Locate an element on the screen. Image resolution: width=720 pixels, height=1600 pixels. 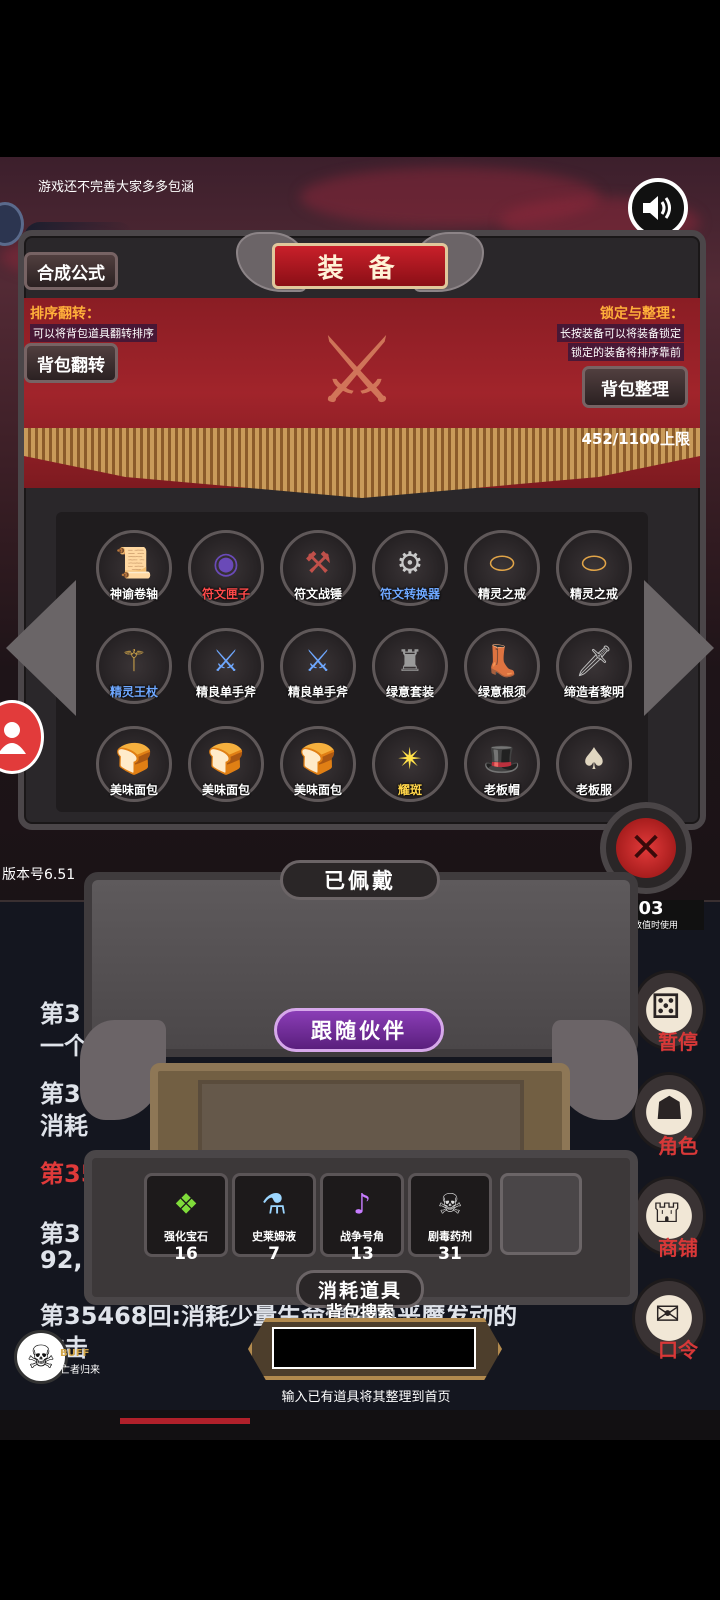
sort-bag-button: 背包整理 is located at coordinates (635, 387).